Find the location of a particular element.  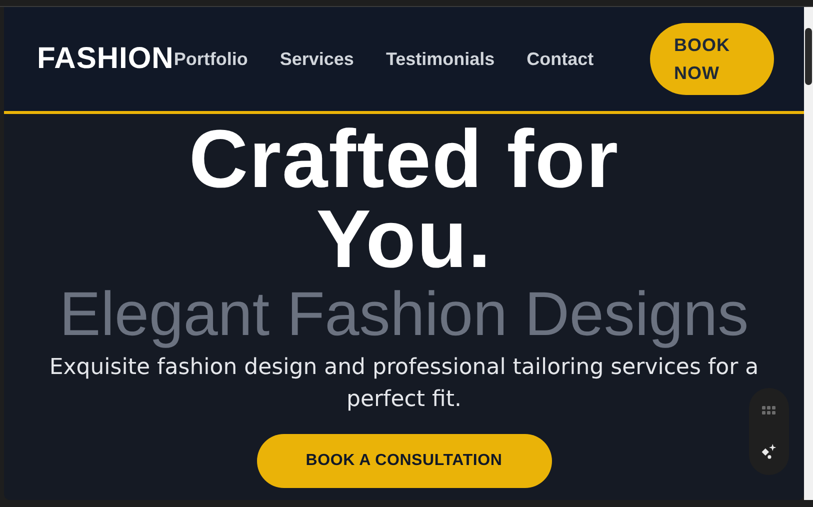

nav-link: Portfolio is located at coordinates (211, 59).